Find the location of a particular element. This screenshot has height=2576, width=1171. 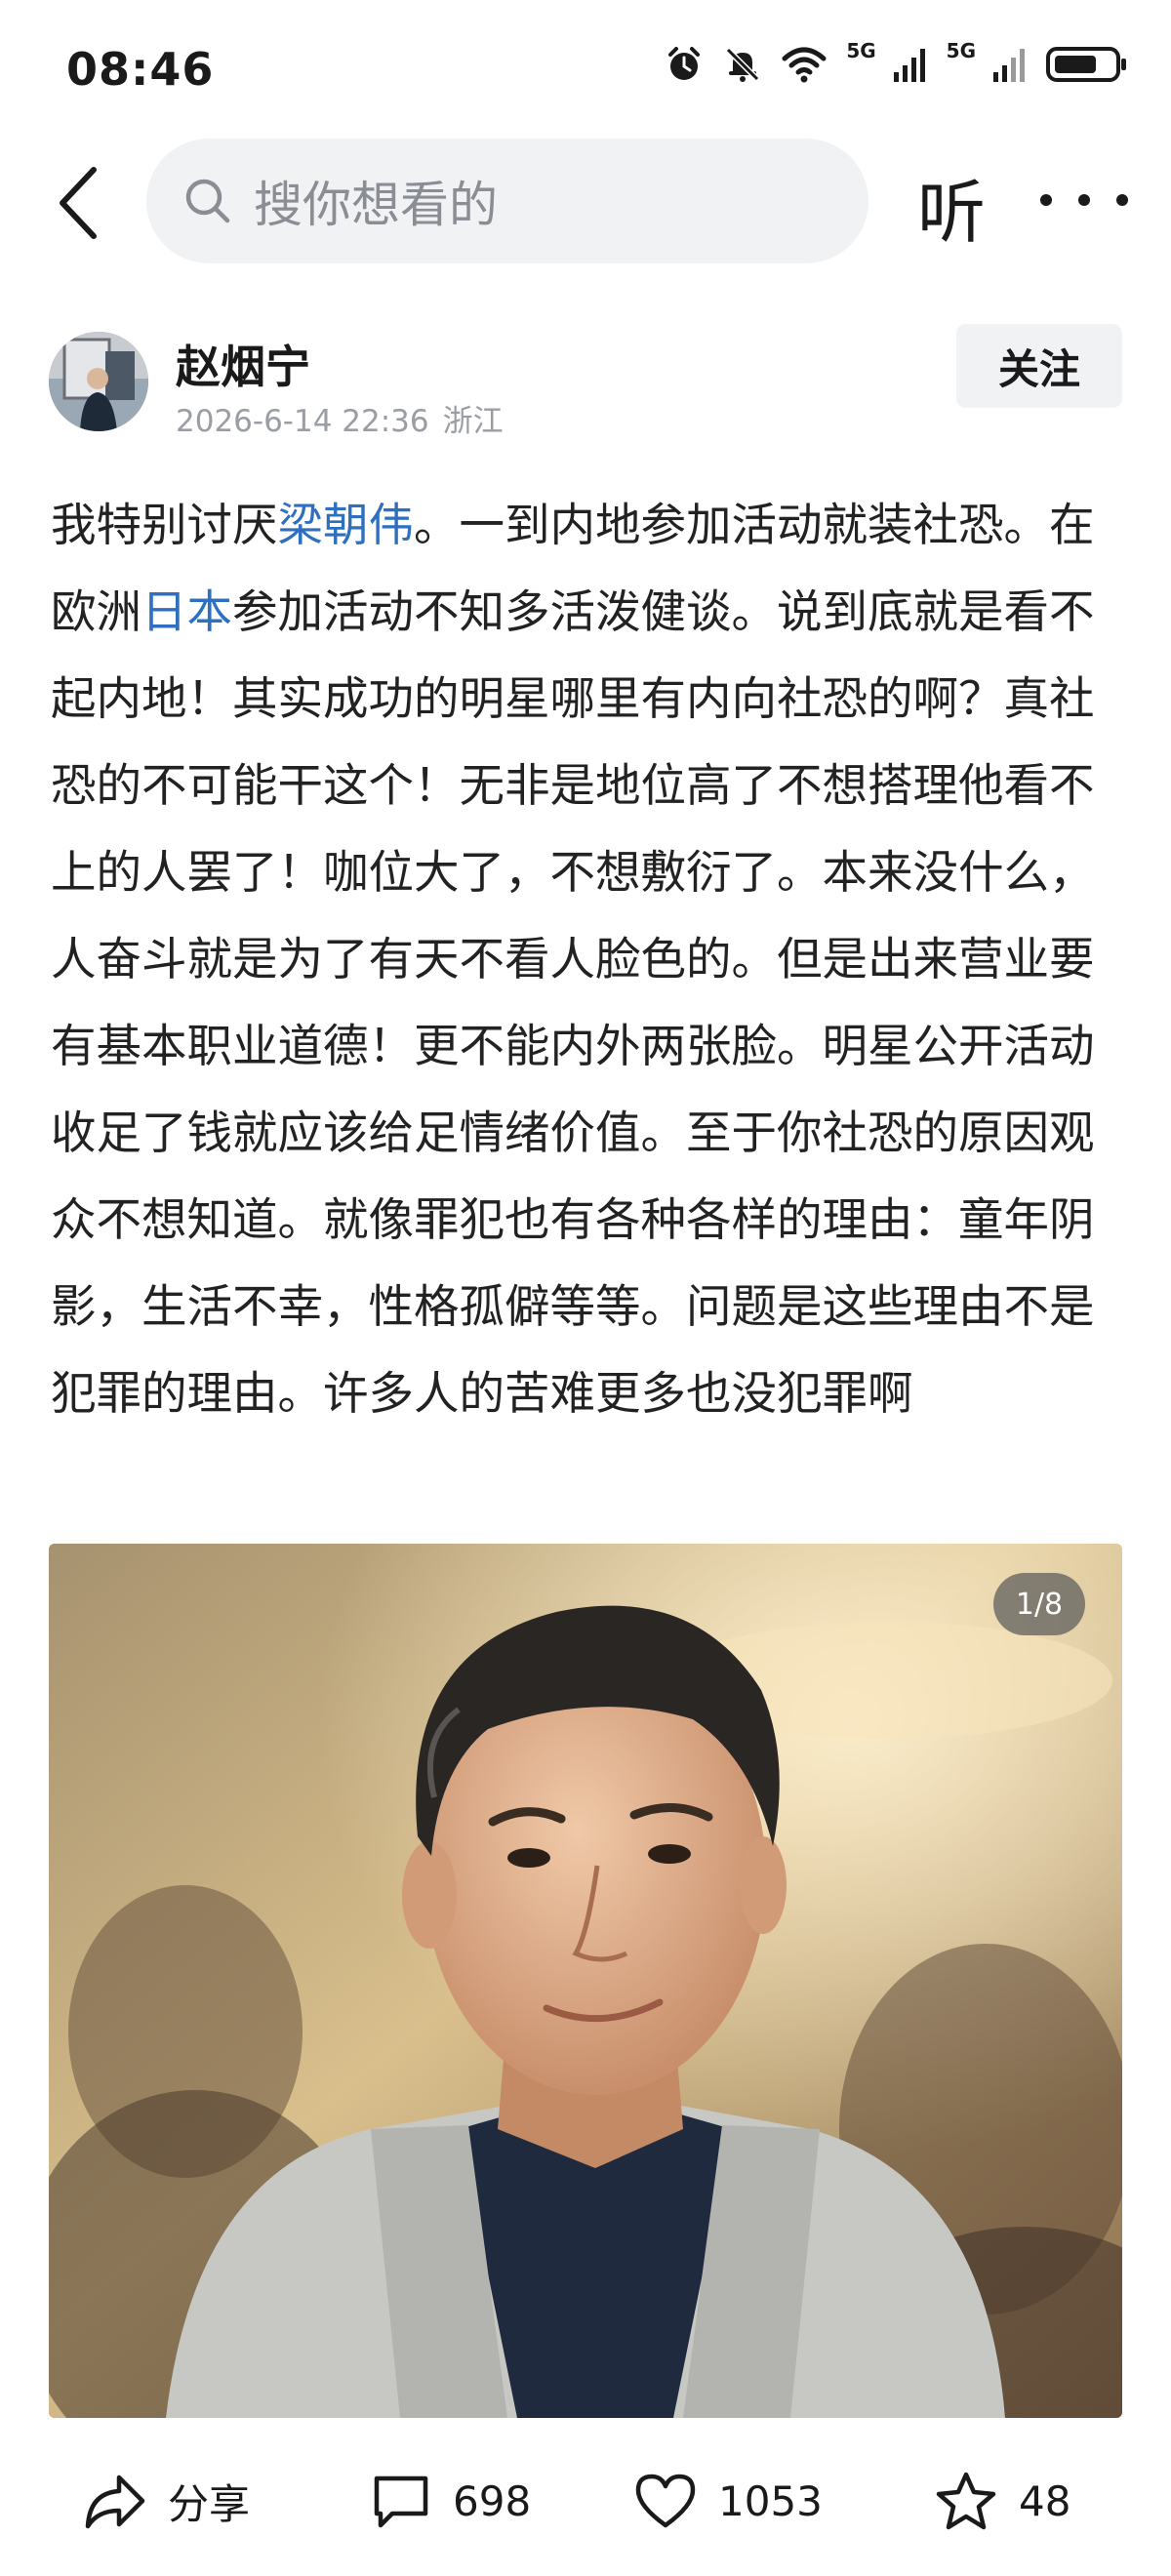

post-location: 浙江 is located at coordinates (473, 421).